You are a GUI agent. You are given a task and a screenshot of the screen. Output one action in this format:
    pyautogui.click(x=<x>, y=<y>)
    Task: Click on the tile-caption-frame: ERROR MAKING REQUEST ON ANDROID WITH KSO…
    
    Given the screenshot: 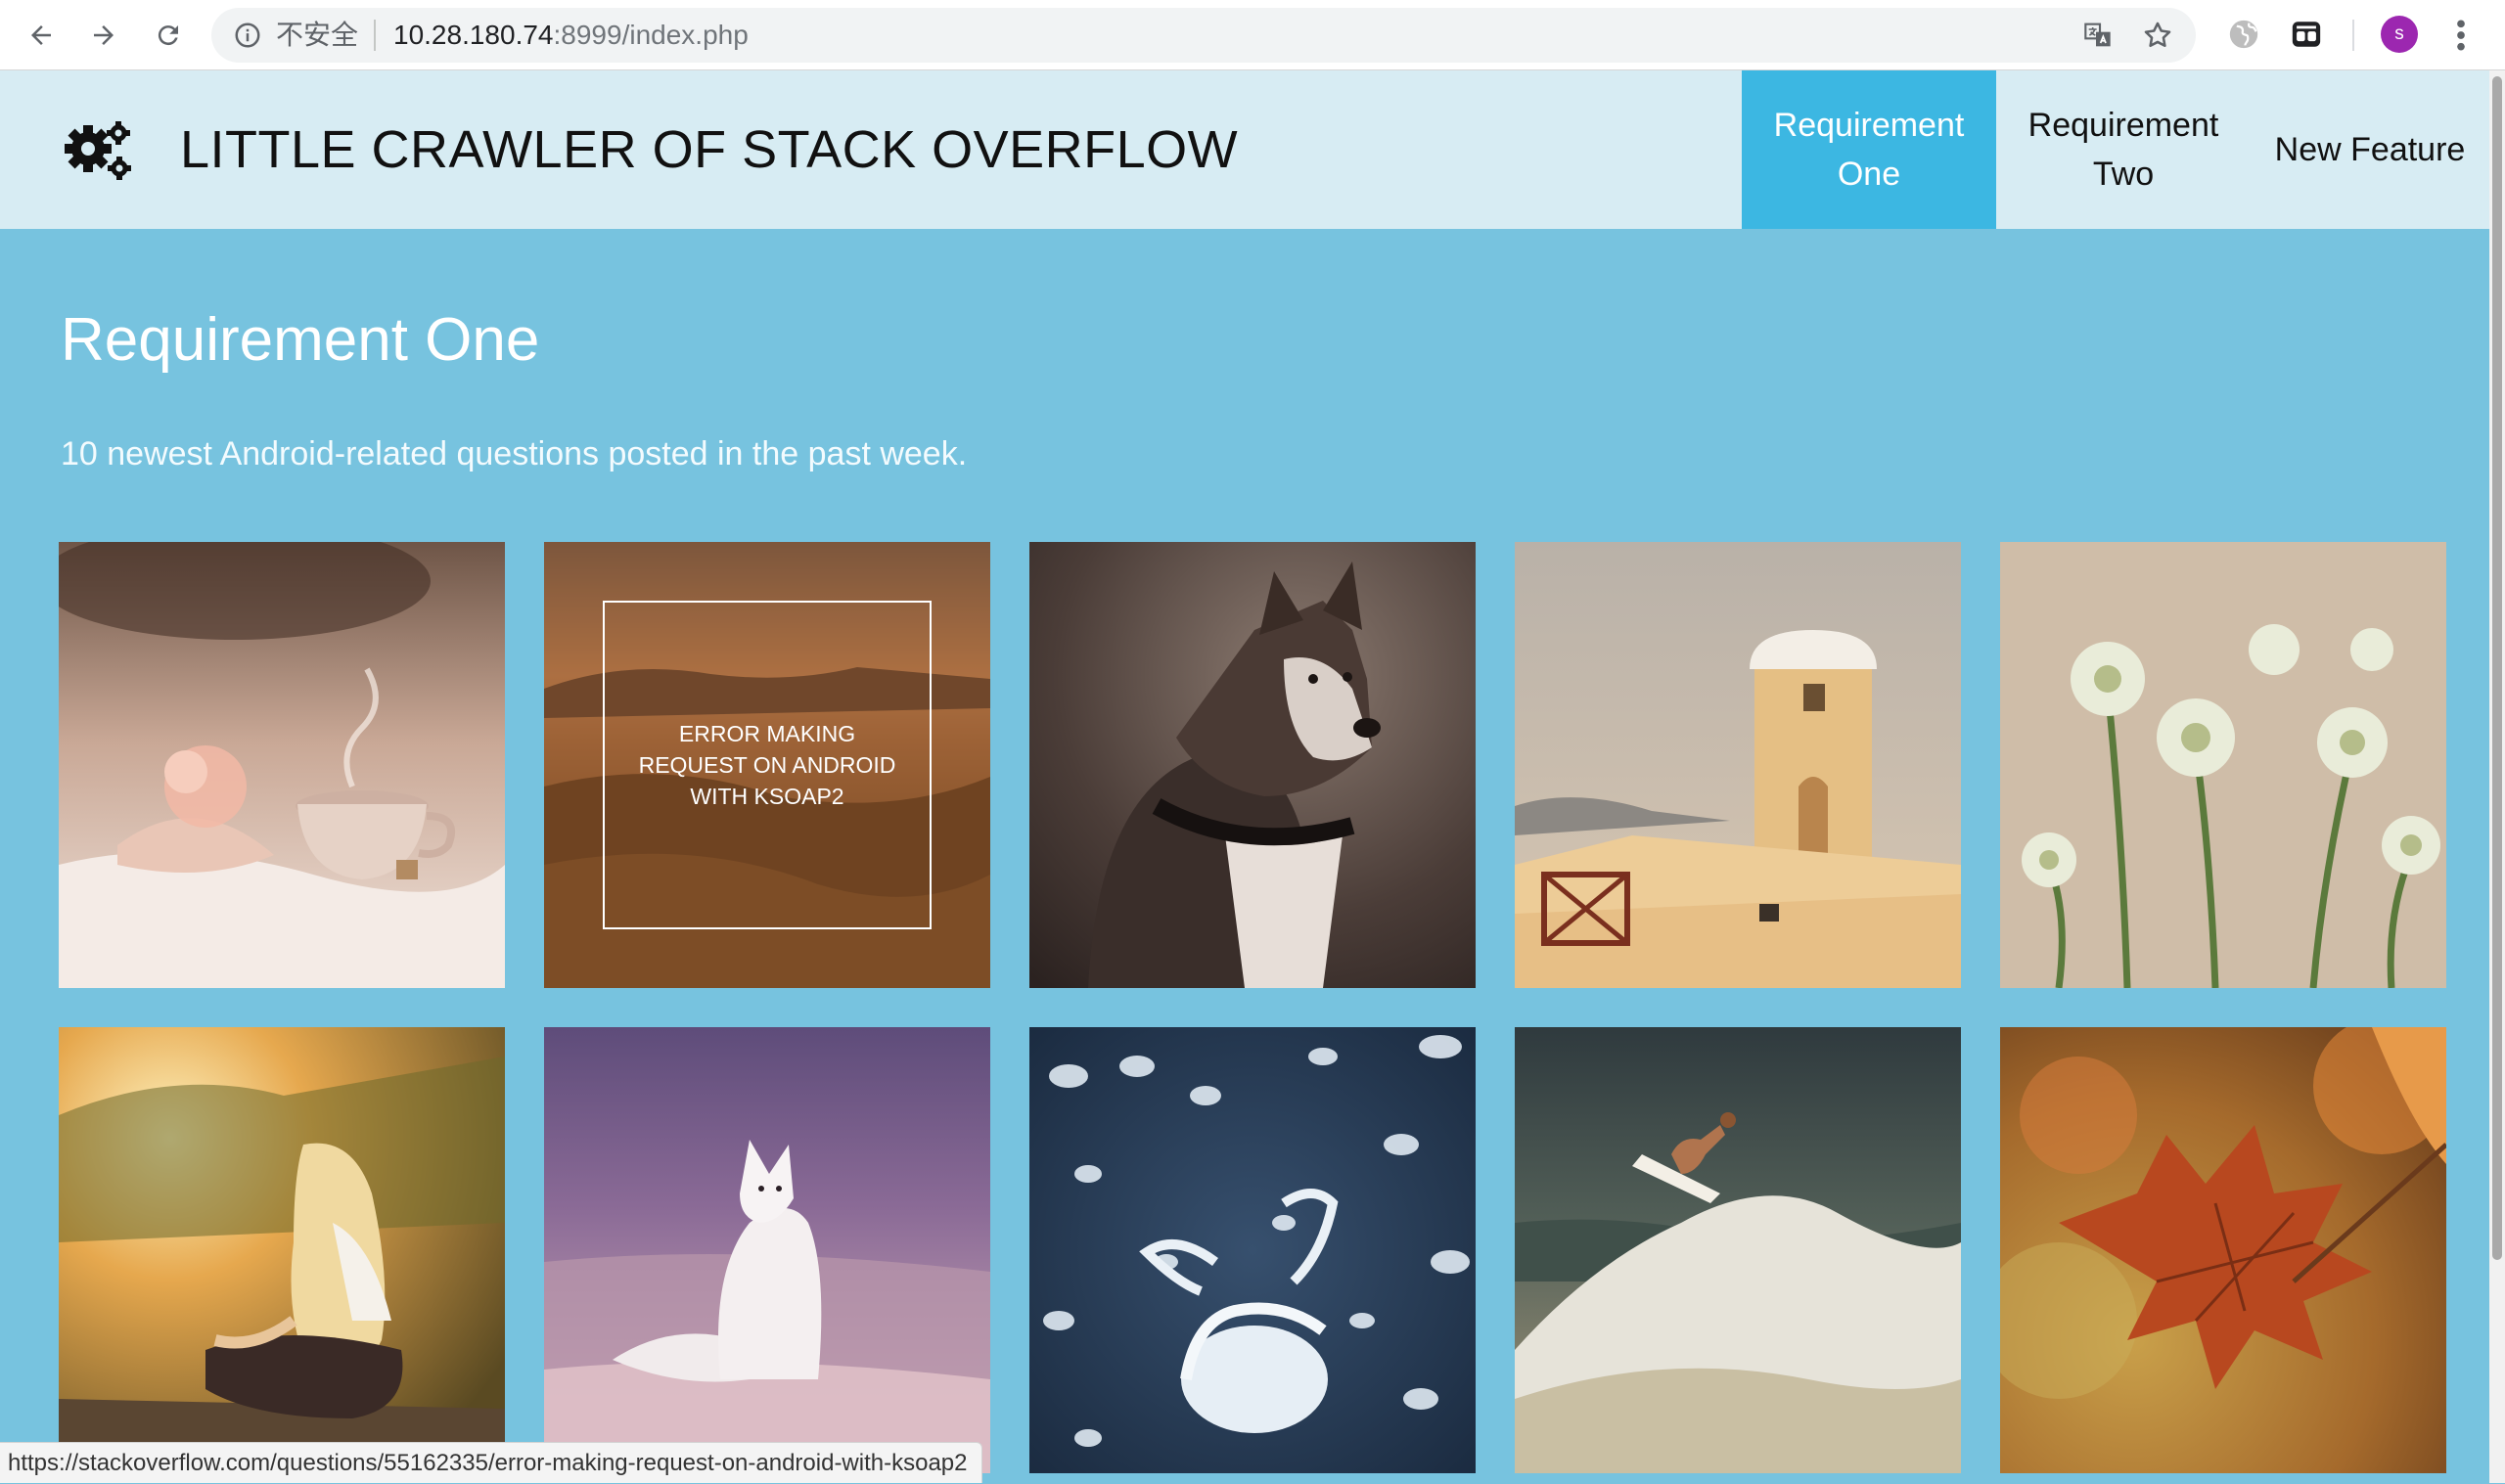 What is the action you would take?
    pyautogui.click(x=767, y=765)
    